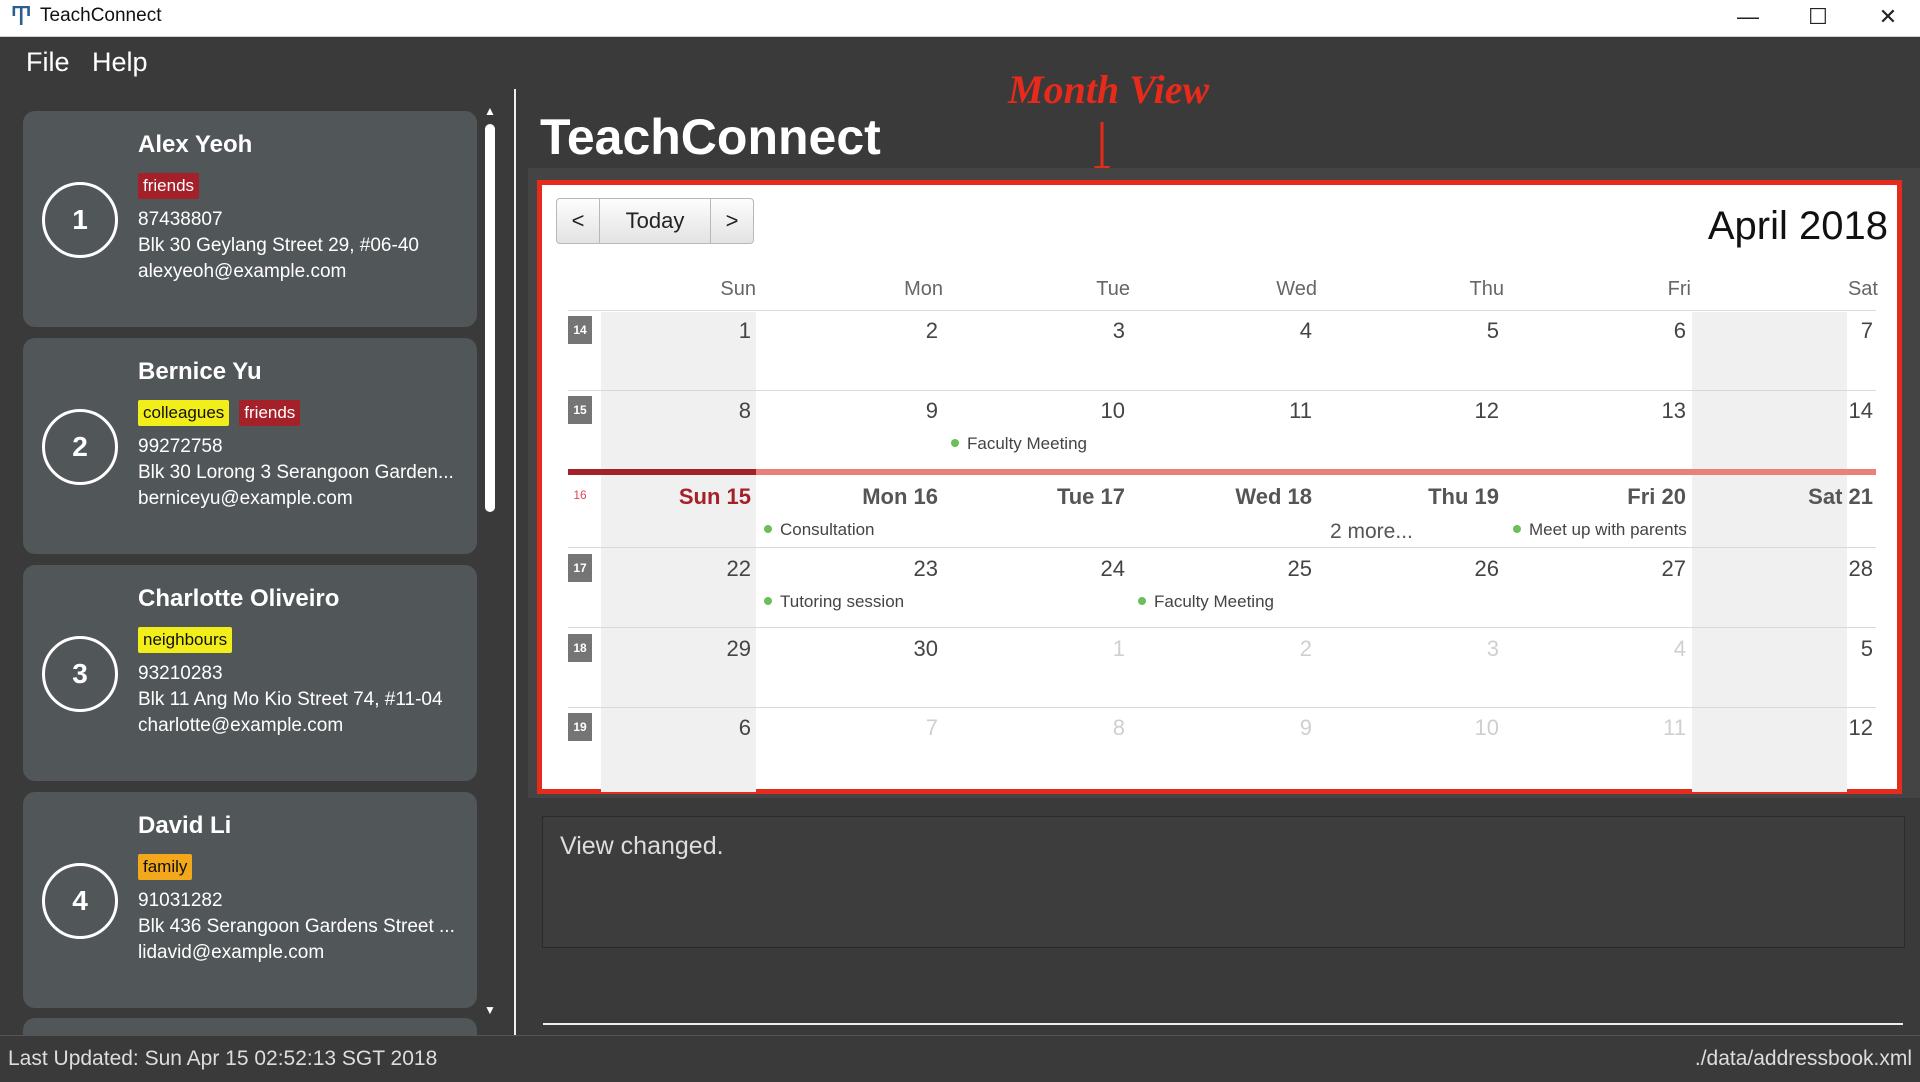 This screenshot has width=1920, height=1082. Describe the element at coordinates (1065, 411) in the screenshot. I see `day-cell: 10` at that location.